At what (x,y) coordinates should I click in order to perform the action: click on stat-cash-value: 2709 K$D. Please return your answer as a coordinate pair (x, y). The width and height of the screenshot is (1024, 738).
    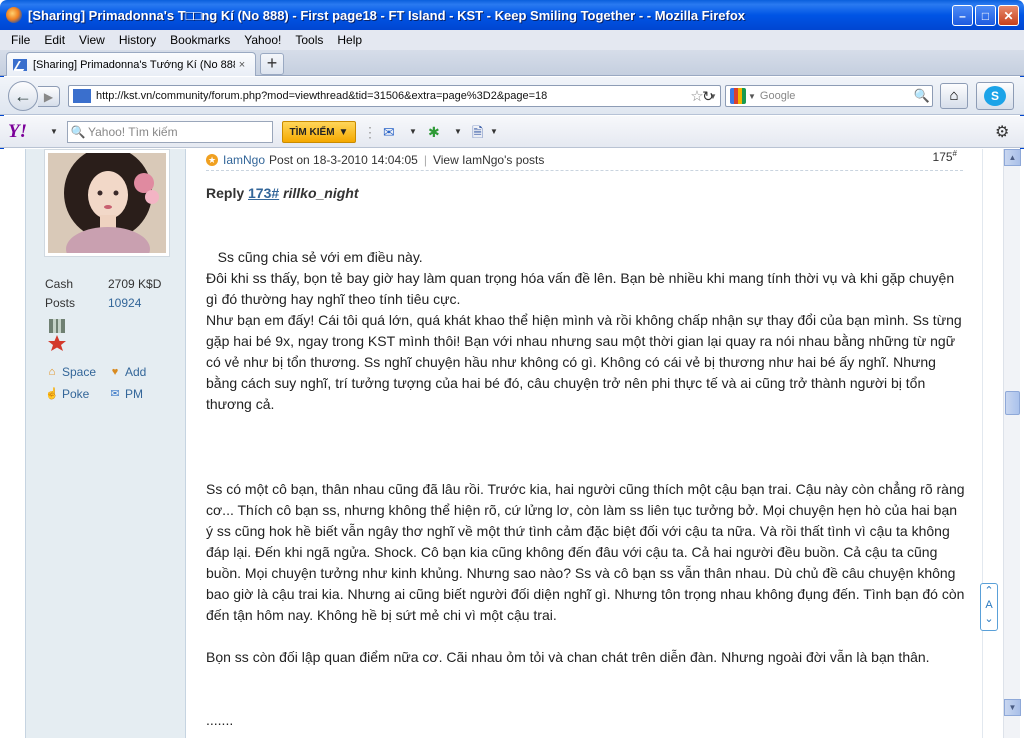
    Looking at the image, I should click on (135, 284).